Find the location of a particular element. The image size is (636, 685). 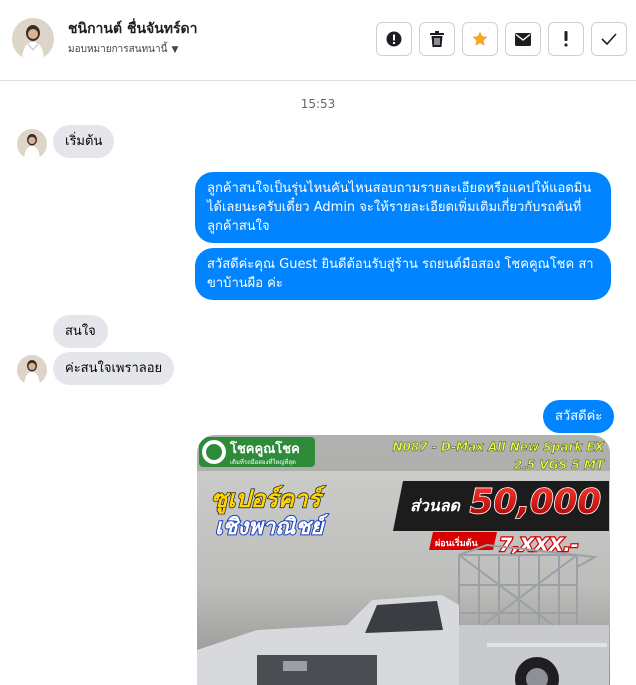

promo-model: N087 - D-Max All New Spark EX is located at coordinates (498, 447).